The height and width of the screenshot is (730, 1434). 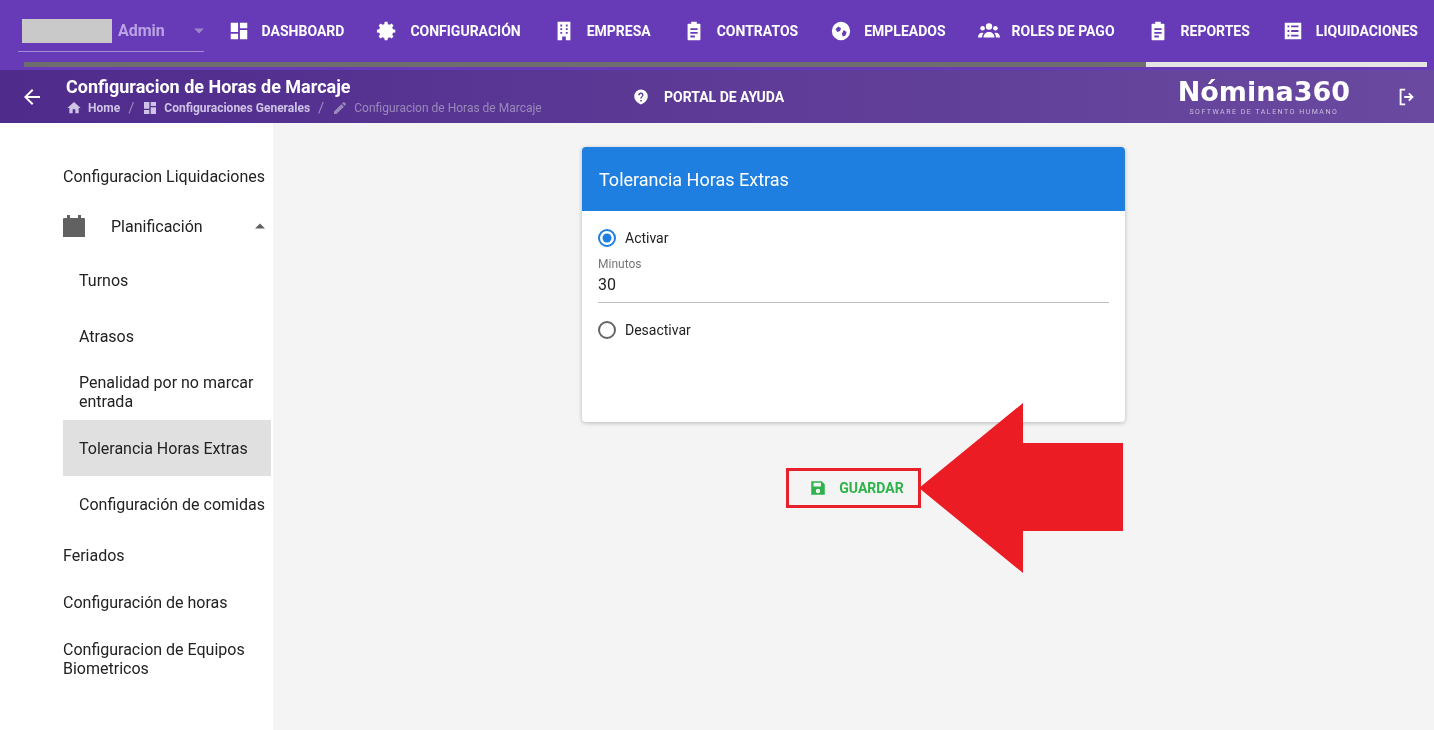 I want to click on home-icon, so click(x=74, y=108).